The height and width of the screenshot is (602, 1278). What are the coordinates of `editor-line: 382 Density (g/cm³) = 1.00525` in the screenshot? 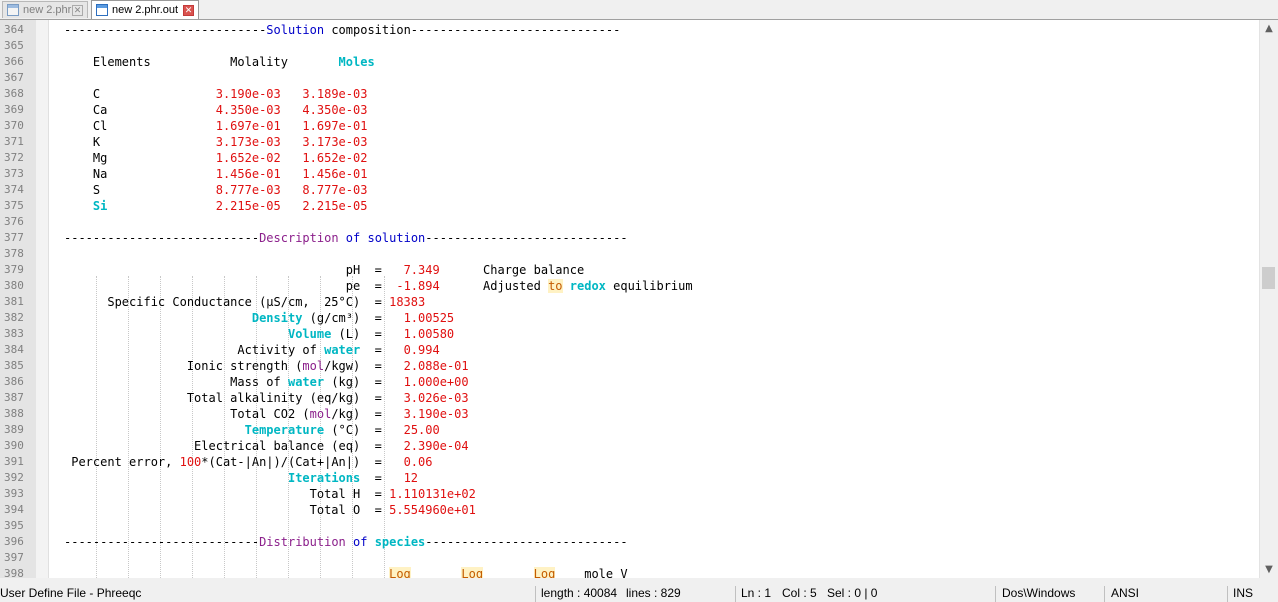 It's located at (629, 318).